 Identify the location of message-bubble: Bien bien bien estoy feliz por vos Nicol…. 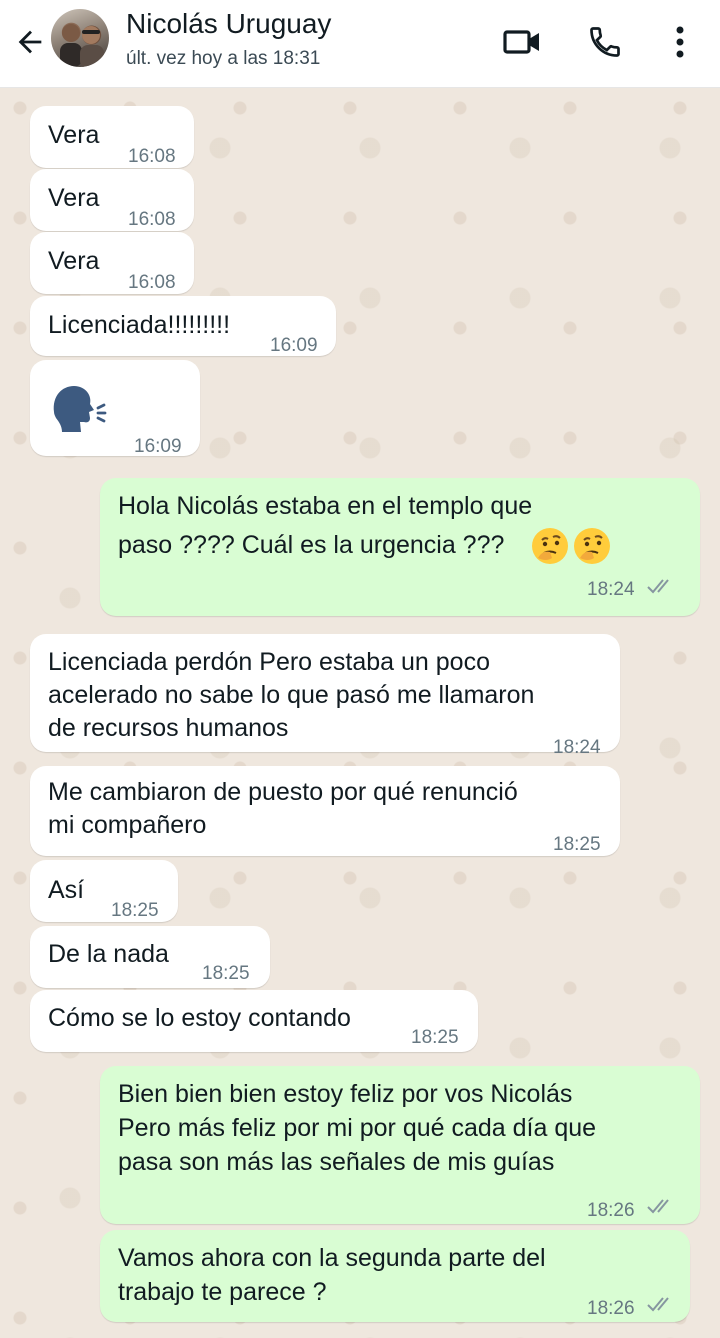
(400, 1145).